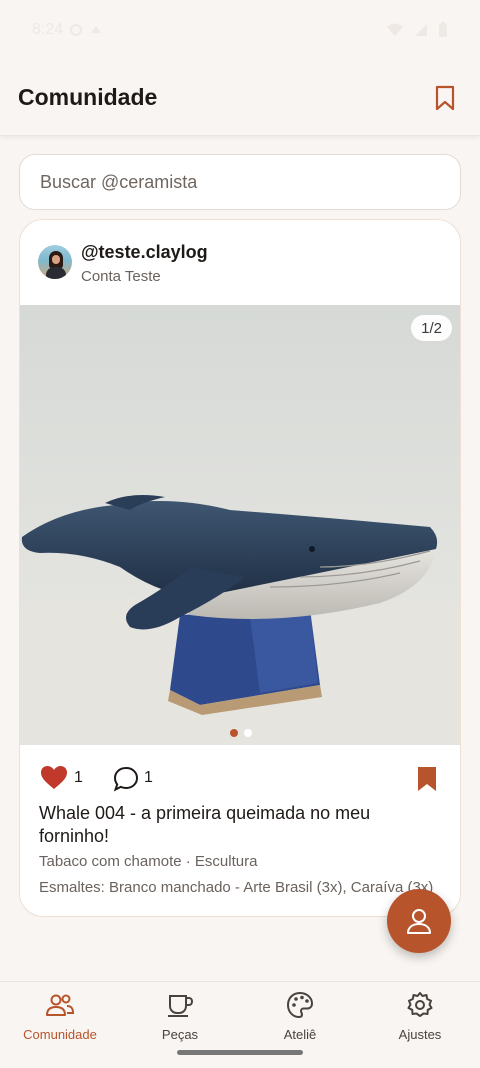 This screenshot has width=480, height=1068. I want to click on nav-label-comunidade: Comunidade, so click(60, 1034).